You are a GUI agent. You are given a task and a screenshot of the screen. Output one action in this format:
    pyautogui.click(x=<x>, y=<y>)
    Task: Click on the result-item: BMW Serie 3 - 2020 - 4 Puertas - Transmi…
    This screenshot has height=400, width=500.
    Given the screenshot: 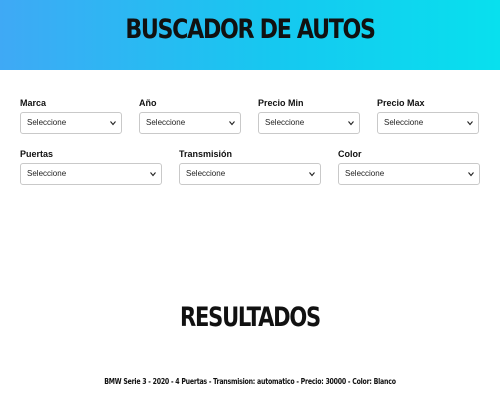 What is the action you would take?
    pyautogui.click(x=250, y=381)
    